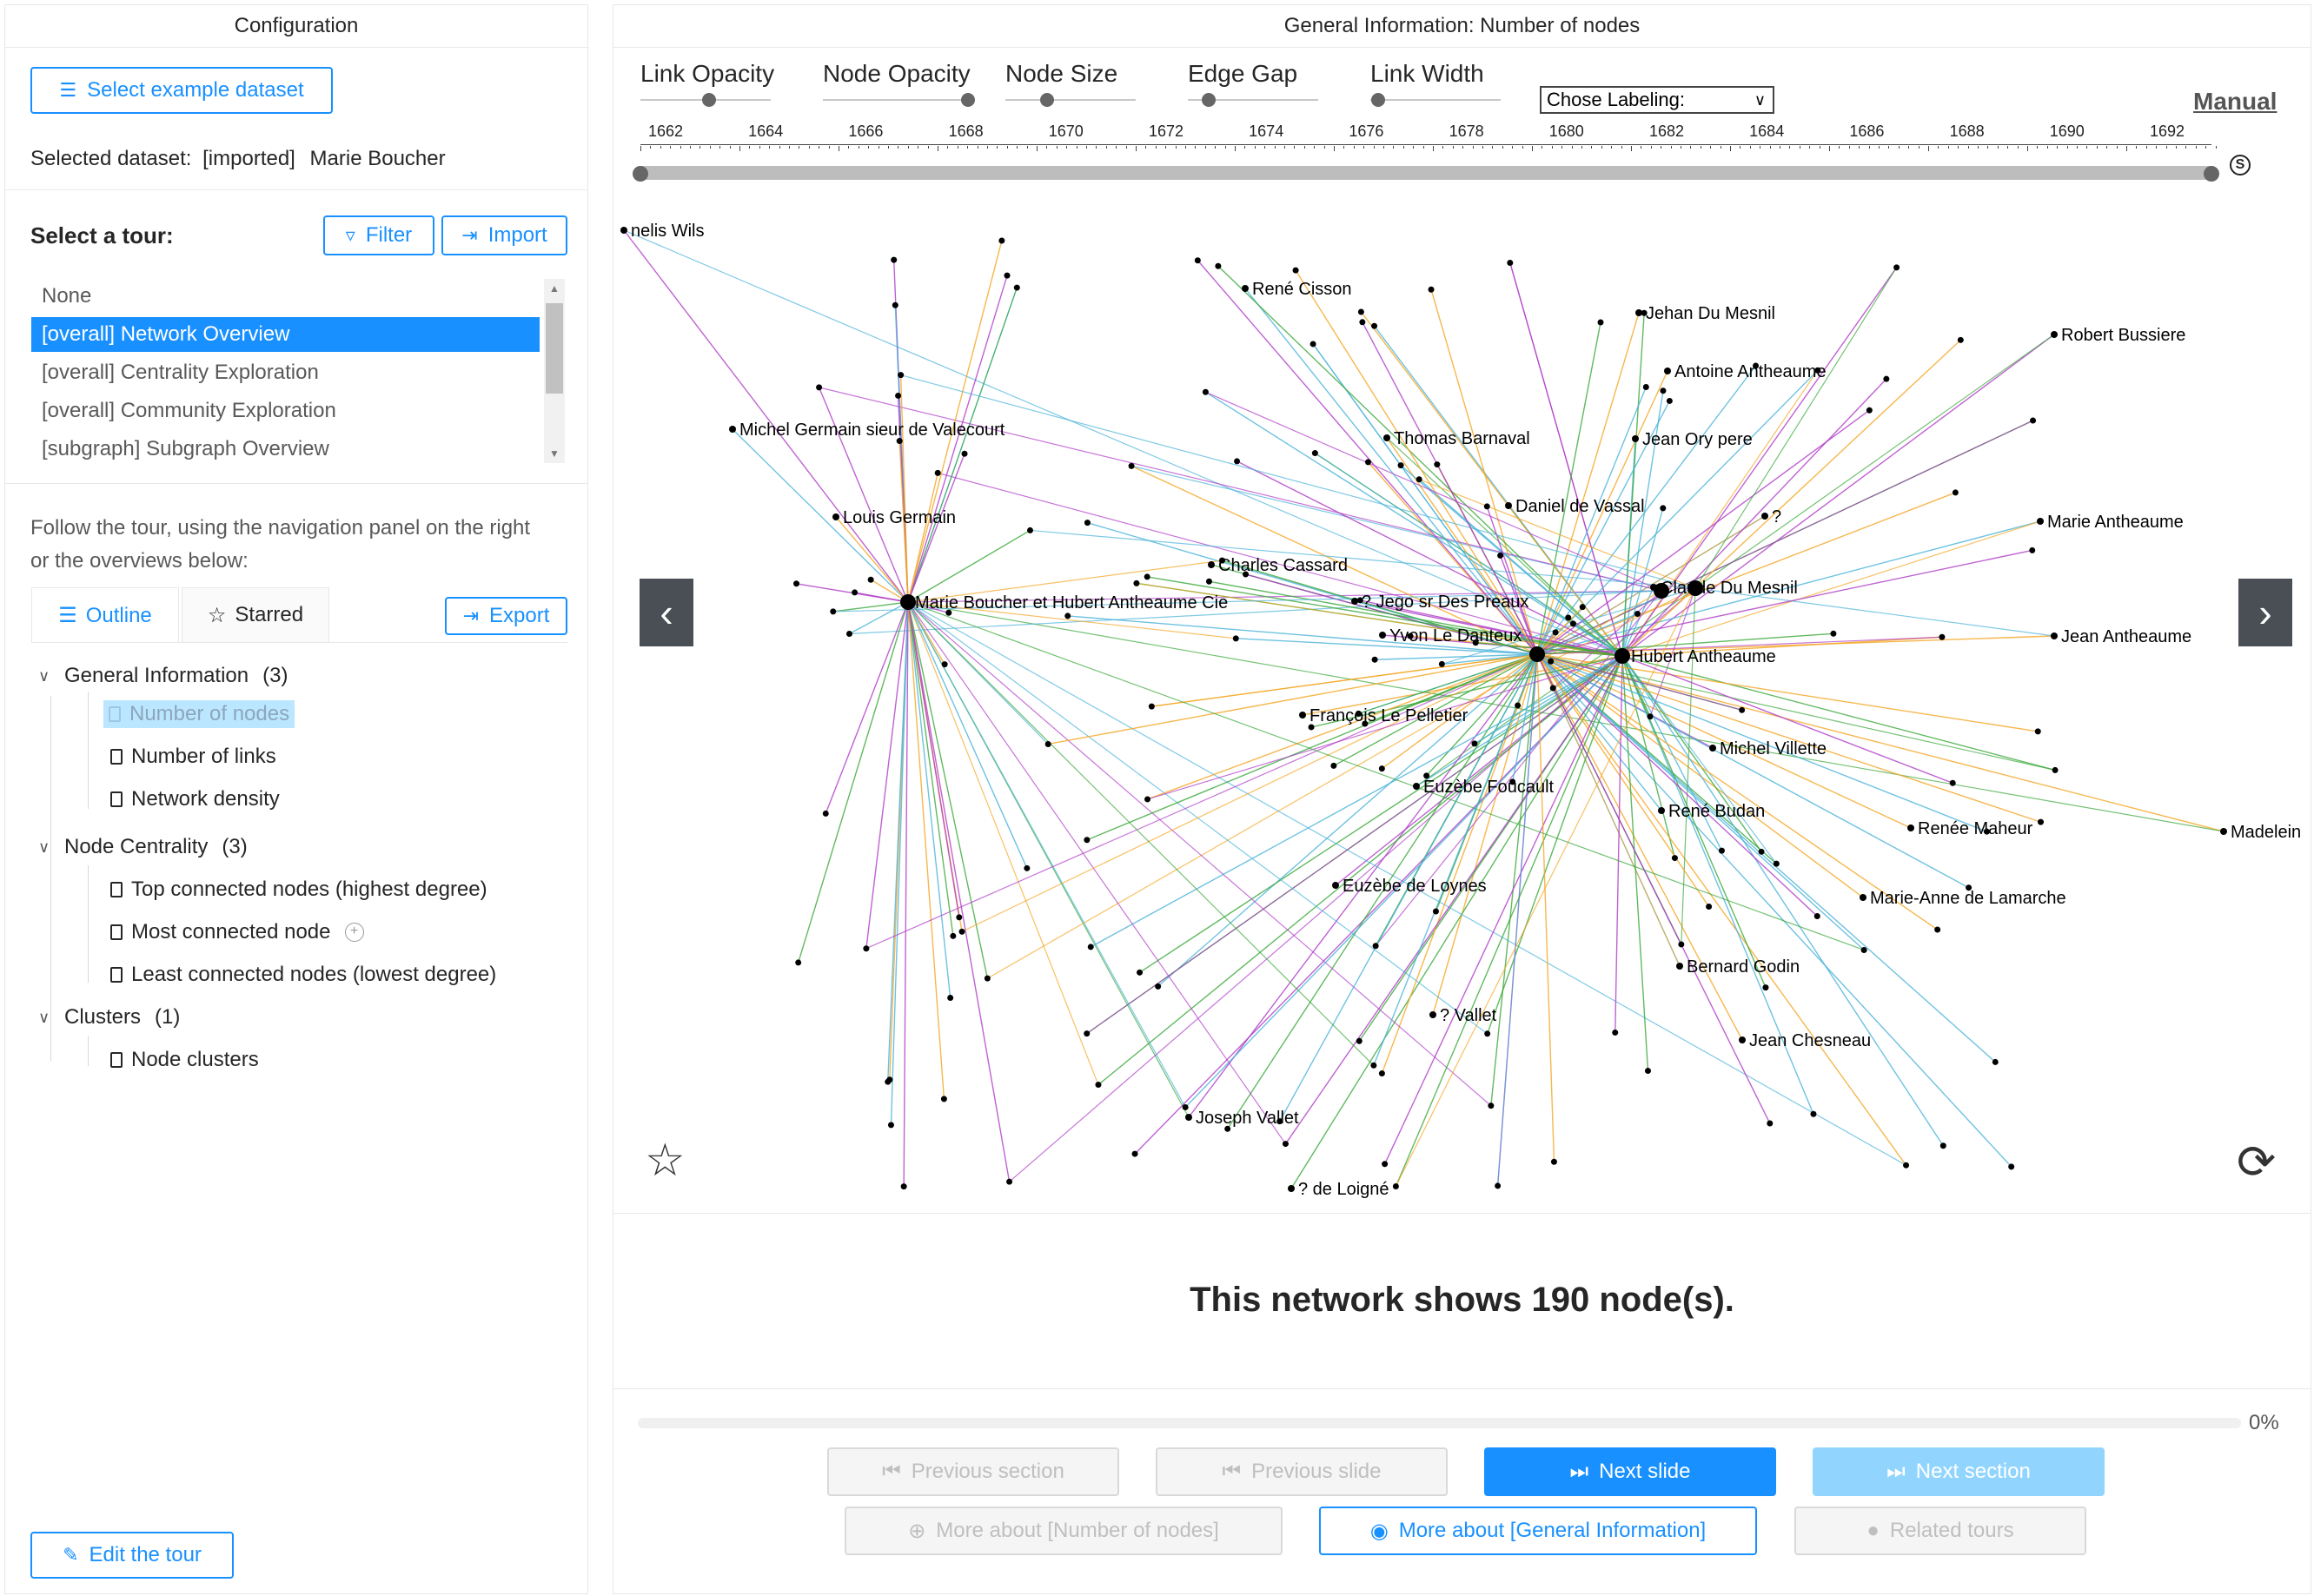  I want to click on more-about-number-of-nodes-button: ⊕ More about [Number of nodes], so click(1064, 1531).